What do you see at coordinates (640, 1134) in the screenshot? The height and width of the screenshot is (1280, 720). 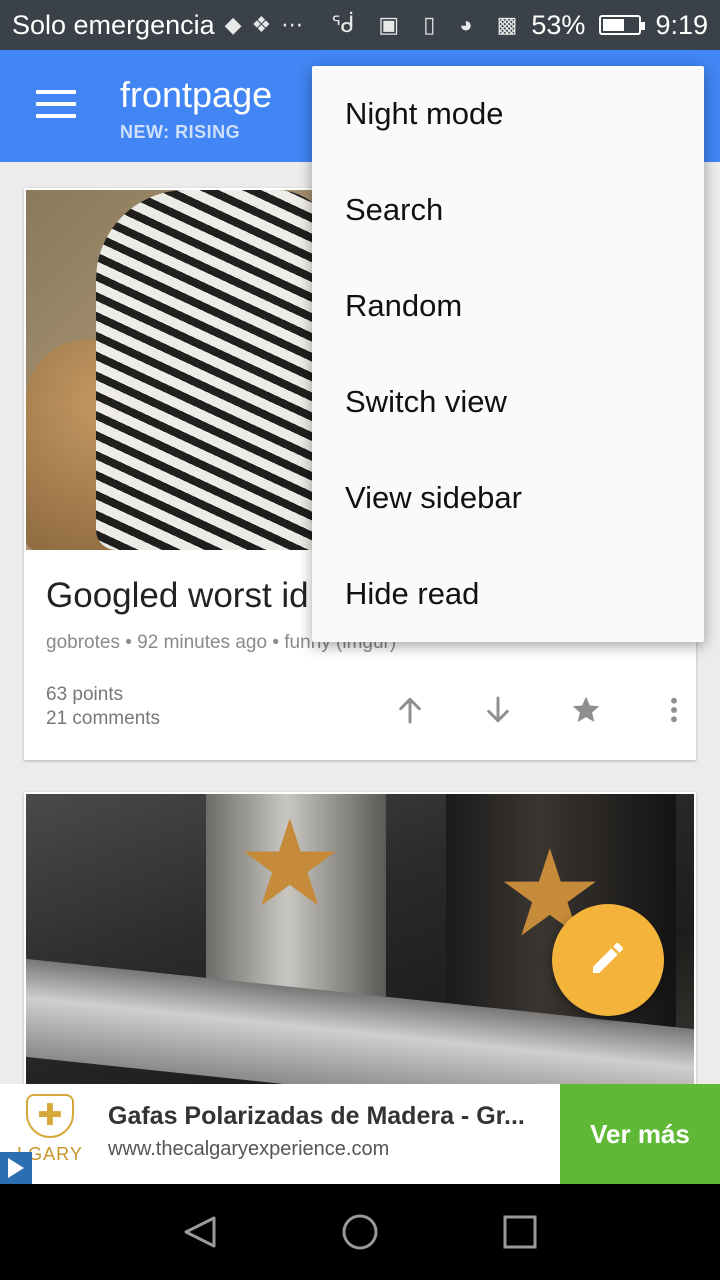 I see `ad-cta-button: Ver más` at bounding box center [640, 1134].